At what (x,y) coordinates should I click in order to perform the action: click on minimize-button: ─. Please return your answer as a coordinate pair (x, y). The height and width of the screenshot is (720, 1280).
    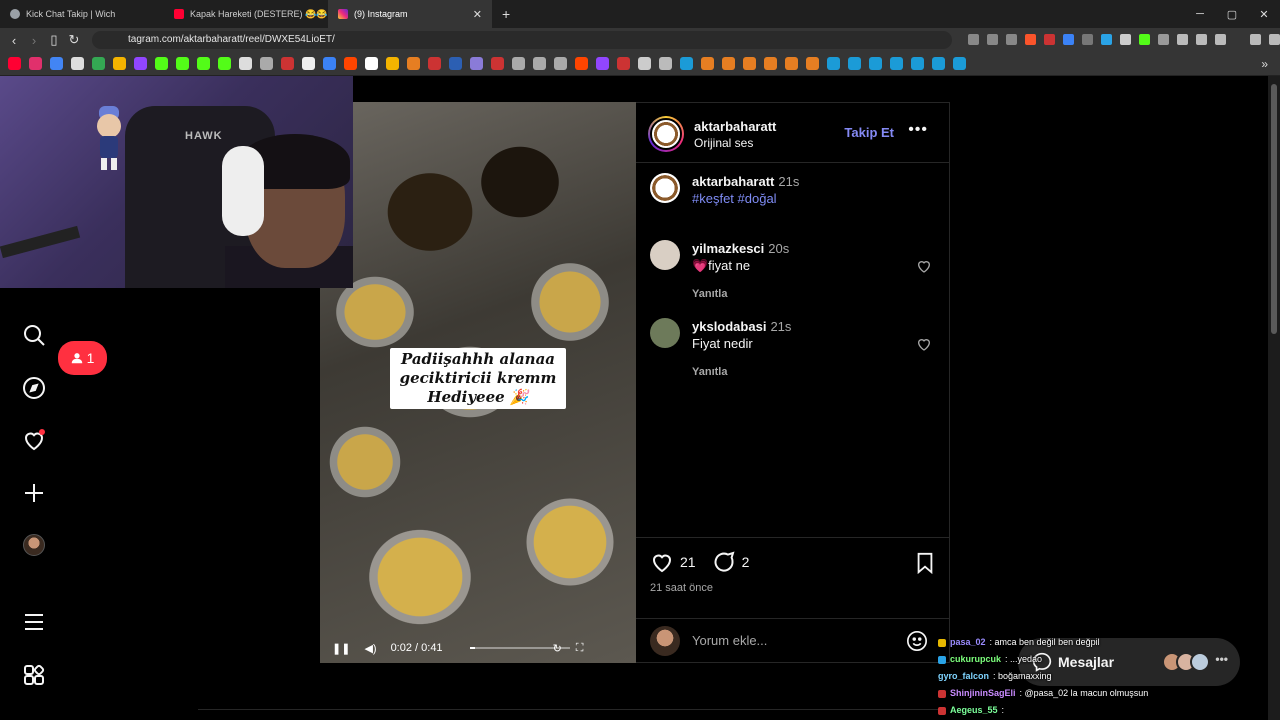
    Looking at the image, I should click on (1200, 14).